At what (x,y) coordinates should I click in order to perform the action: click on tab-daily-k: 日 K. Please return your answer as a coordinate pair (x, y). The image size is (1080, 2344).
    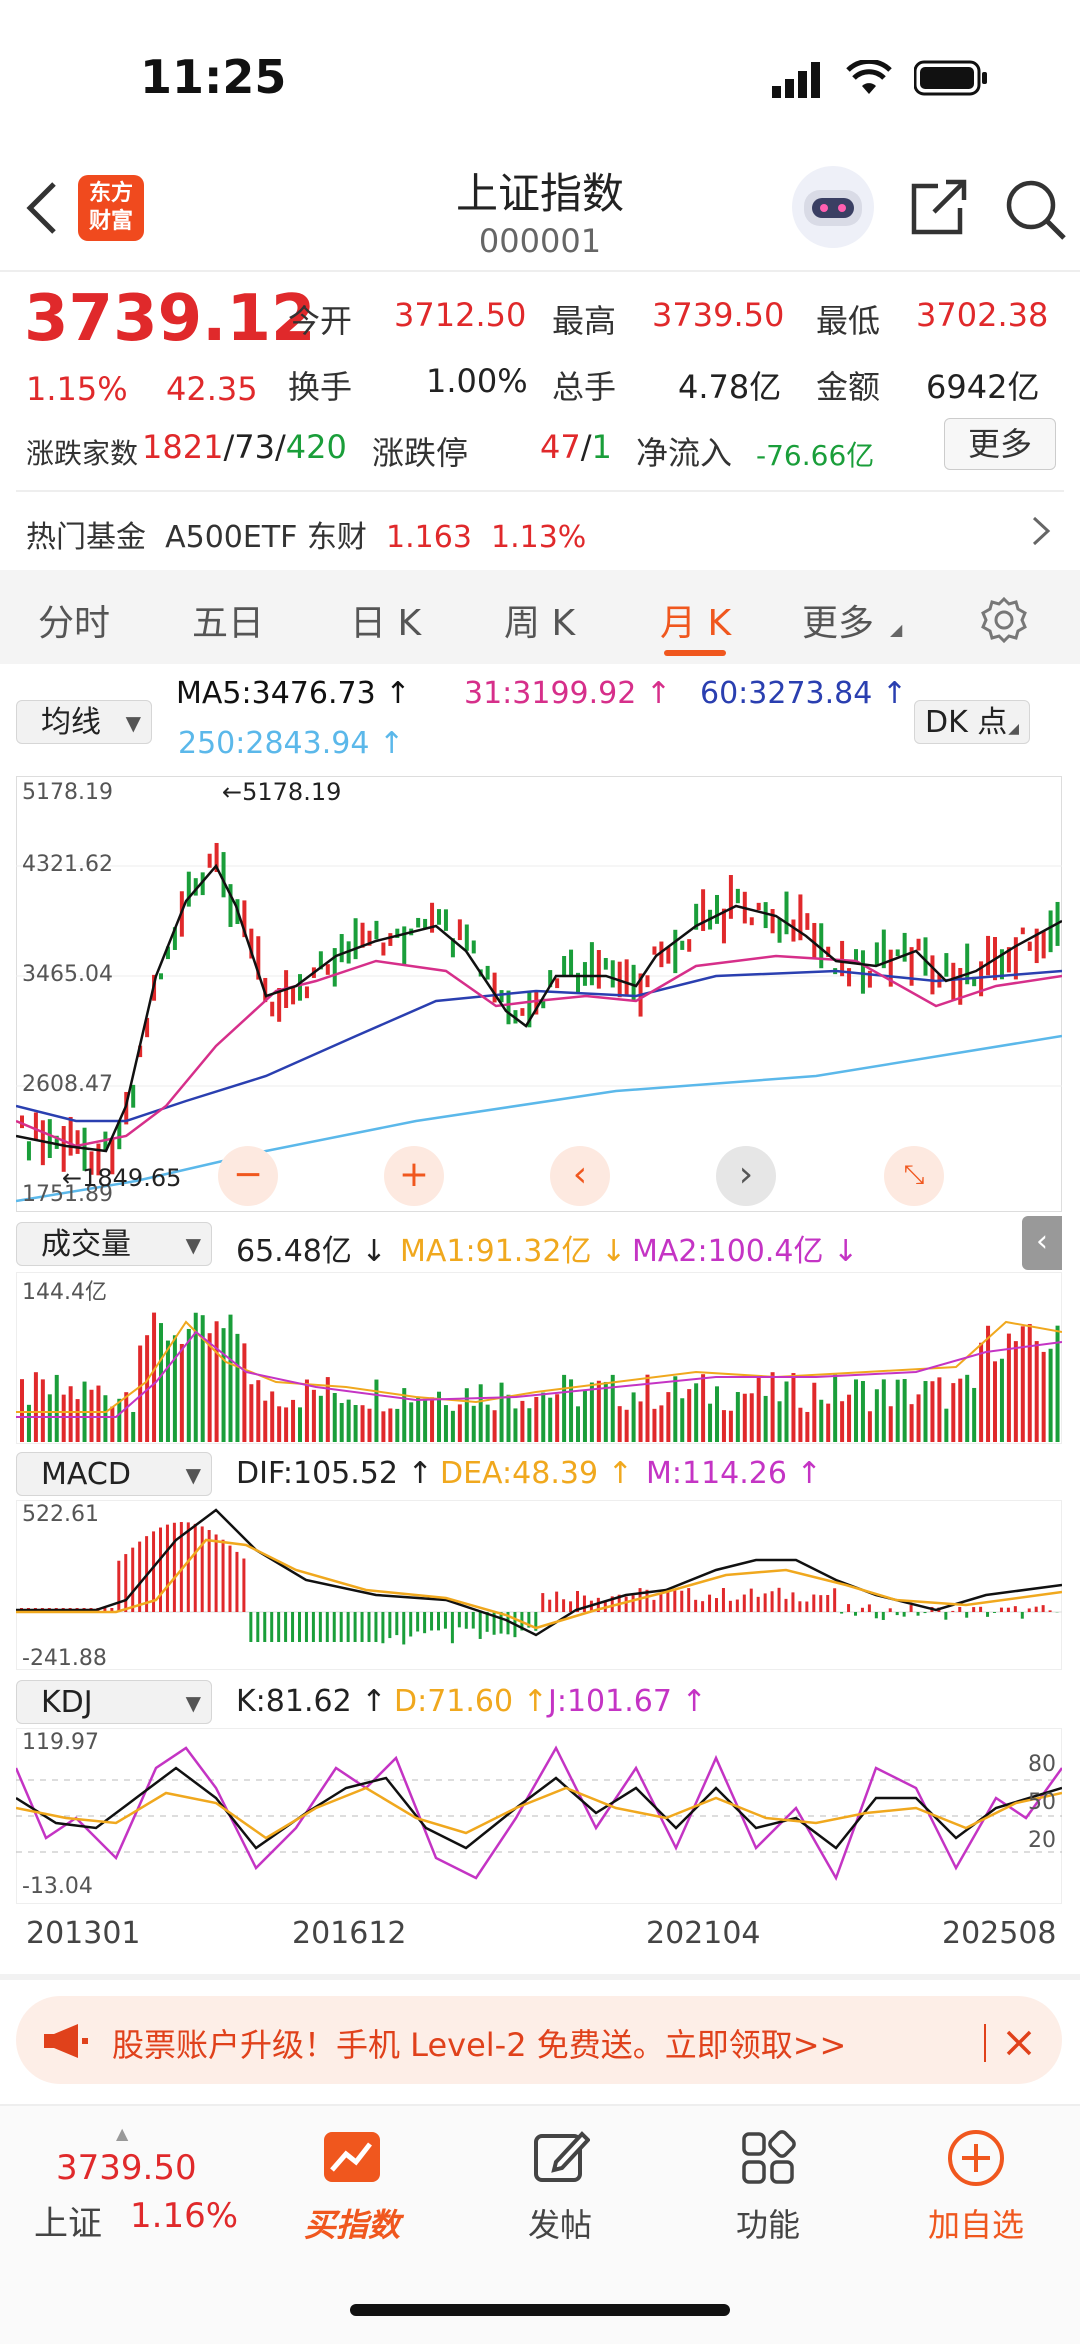
    Looking at the image, I should click on (385, 620).